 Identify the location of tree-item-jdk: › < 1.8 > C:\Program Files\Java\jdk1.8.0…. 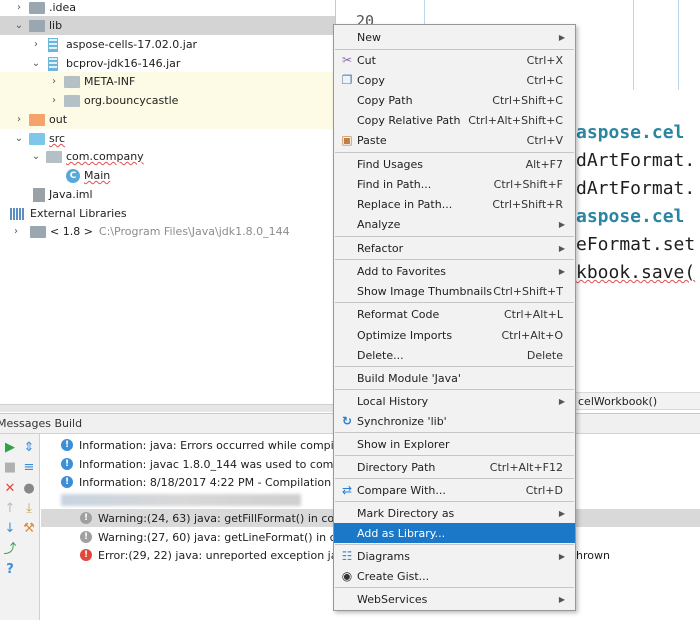
(167, 231).